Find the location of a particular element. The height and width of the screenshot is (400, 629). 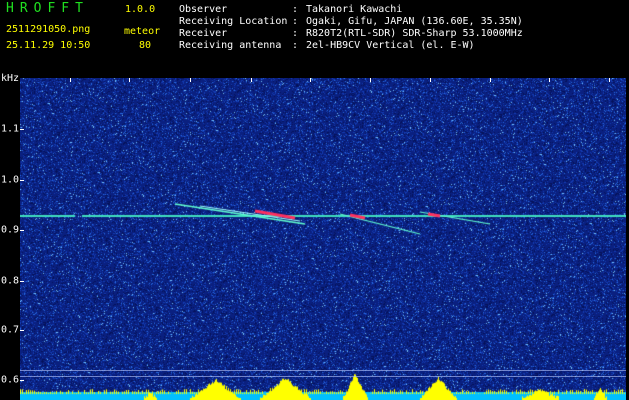

mode-label: meteor is located at coordinates (142, 31).